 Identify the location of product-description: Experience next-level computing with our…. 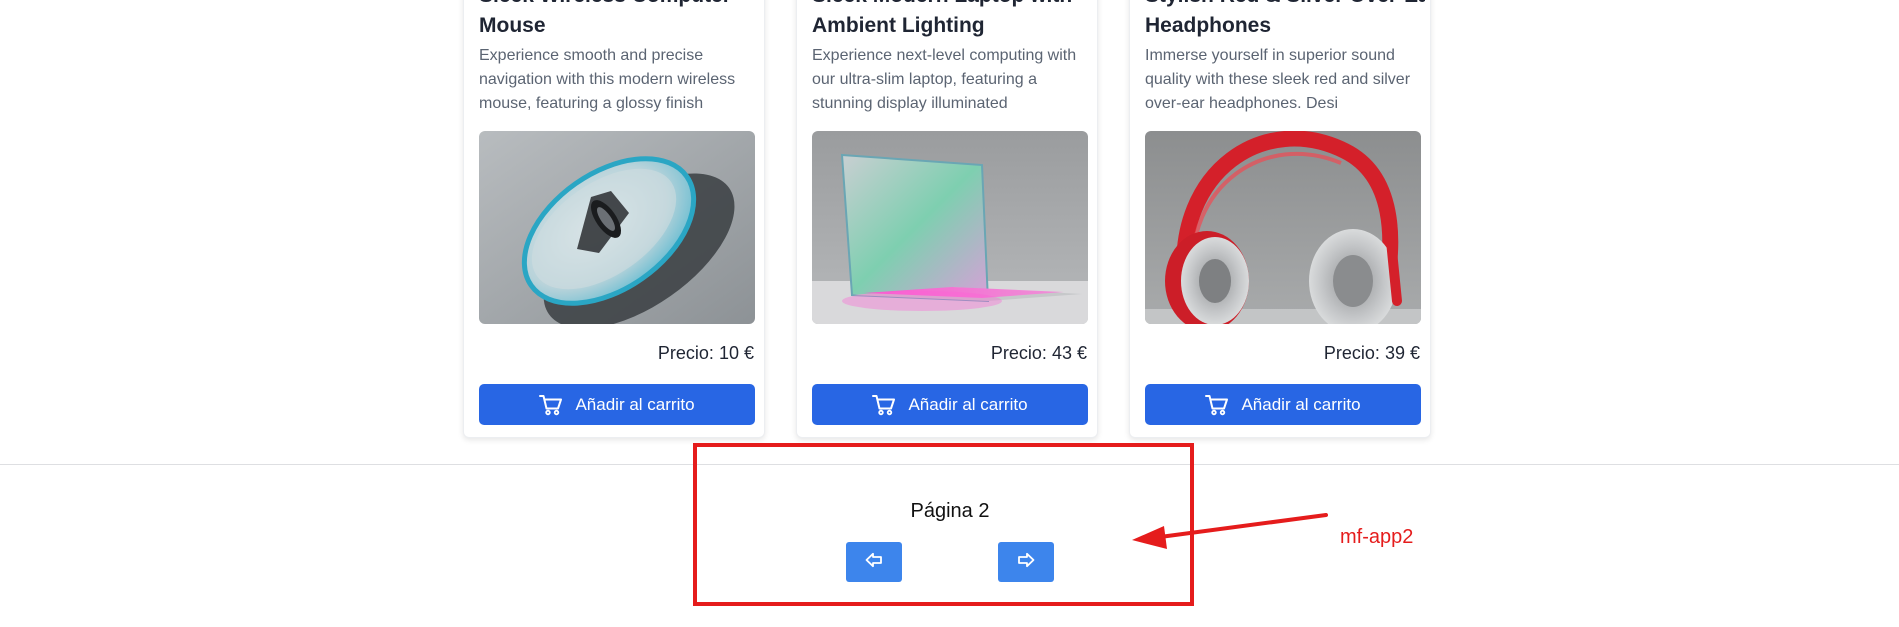
(944, 79).